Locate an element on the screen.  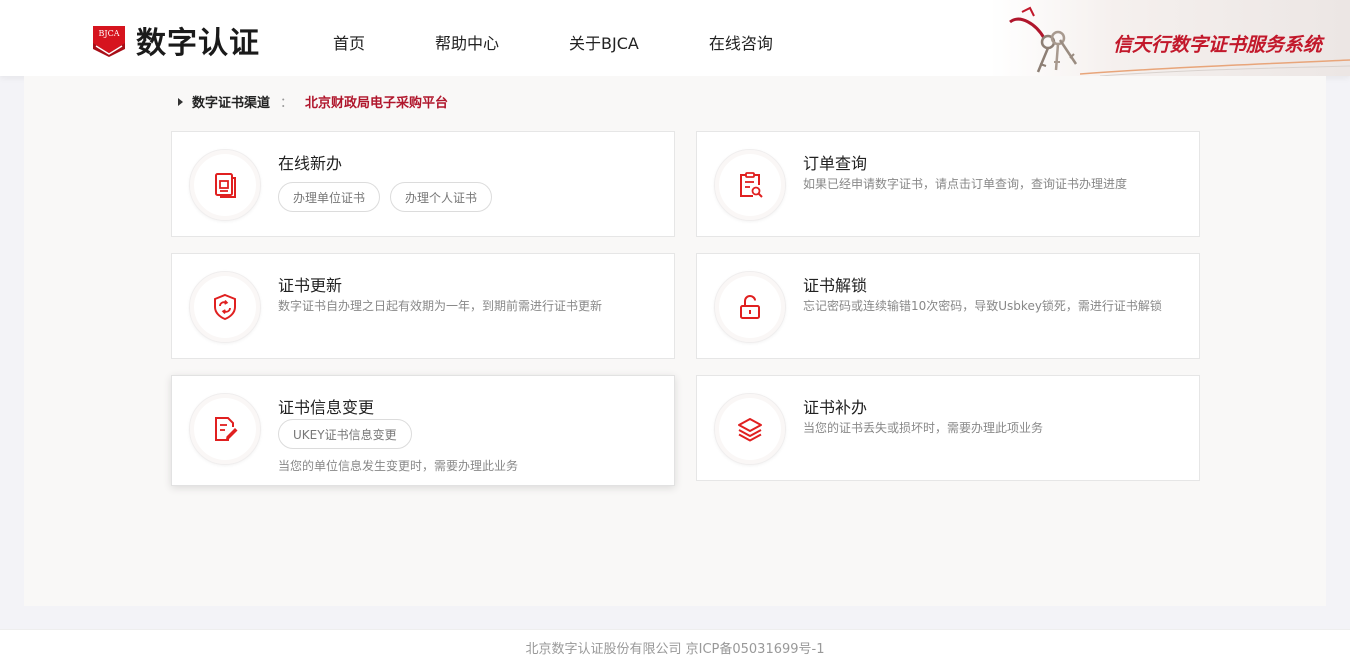
personal-certificate-button: 办理个人证书 is located at coordinates (441, 197).